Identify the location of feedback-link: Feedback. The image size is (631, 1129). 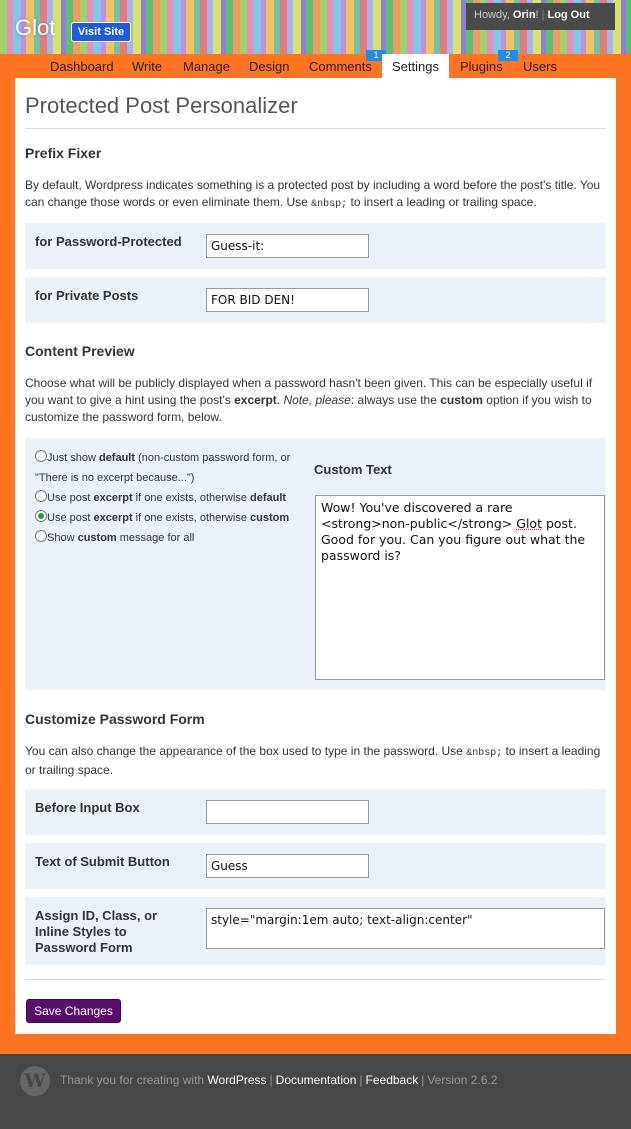
(392, 1080).